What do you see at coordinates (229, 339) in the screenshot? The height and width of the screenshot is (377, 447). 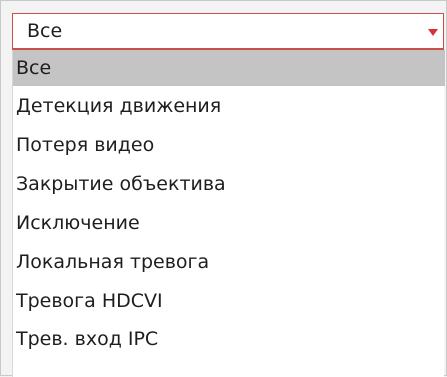 I see `option-ipc-alarm-input: Трев. вход IPC` at bounding box center [229, 339].